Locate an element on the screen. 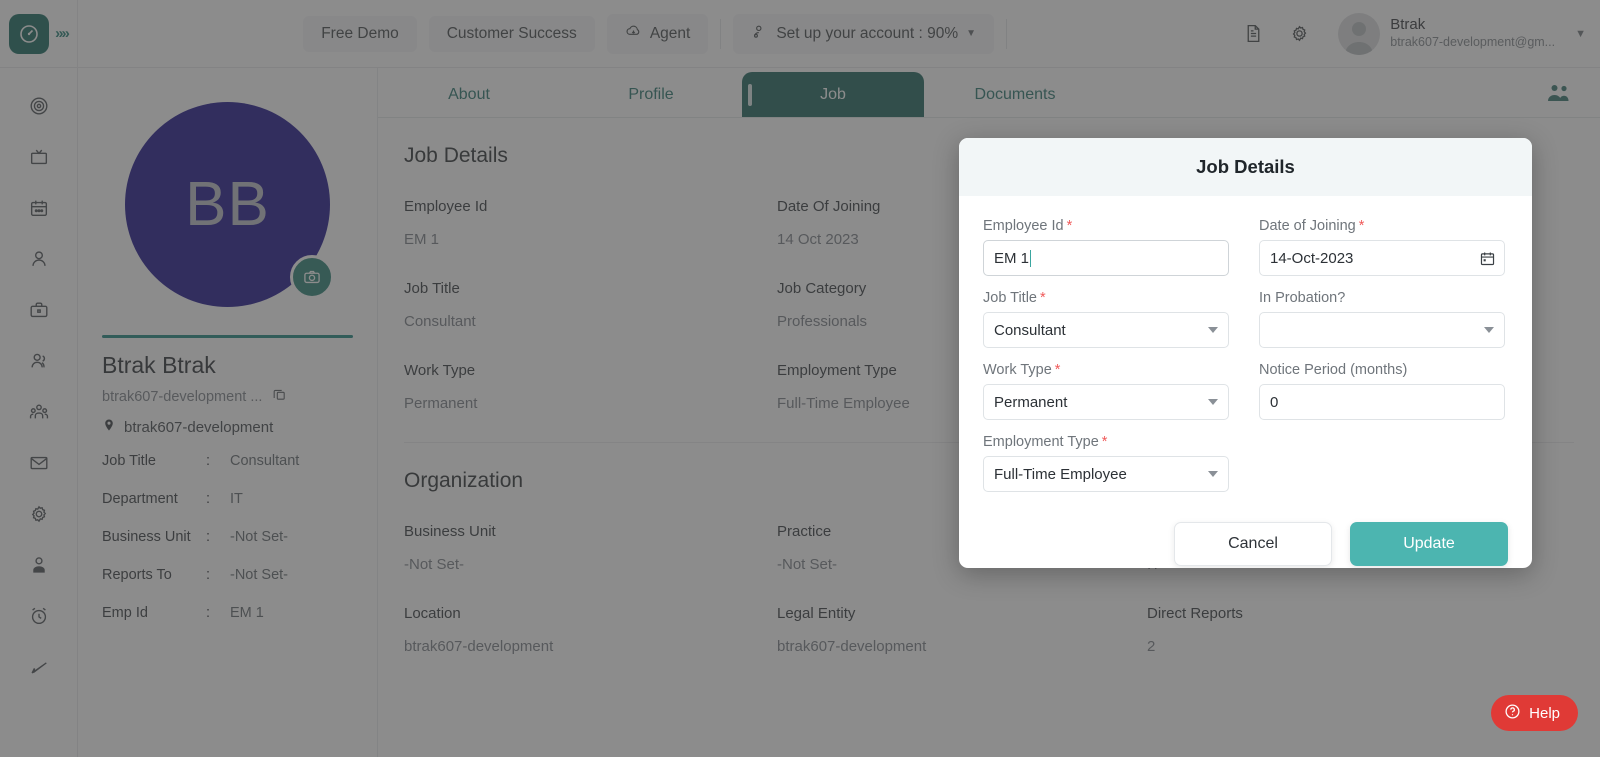 The width and height of the screenshot is (1600, 757). job-title-select: Consultant is located at coordinates (1106, 330).